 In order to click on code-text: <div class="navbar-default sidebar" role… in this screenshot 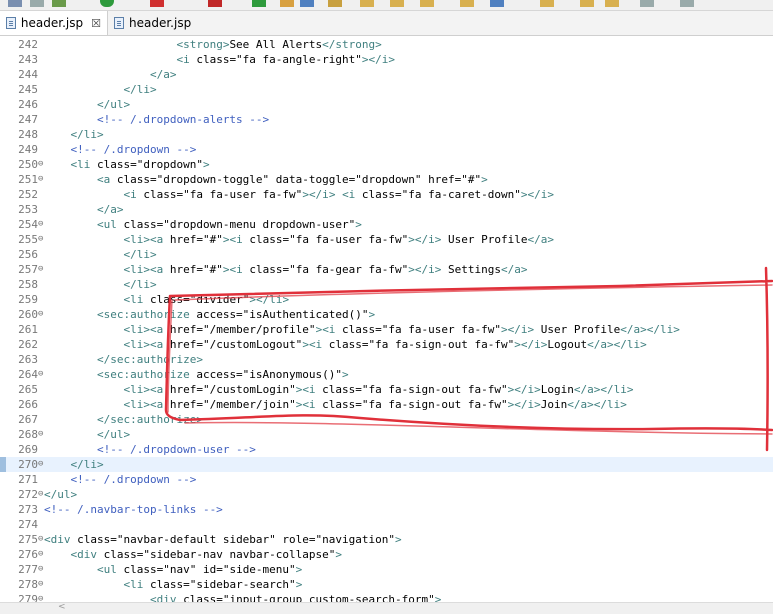, I will do `click(223, 539)`.